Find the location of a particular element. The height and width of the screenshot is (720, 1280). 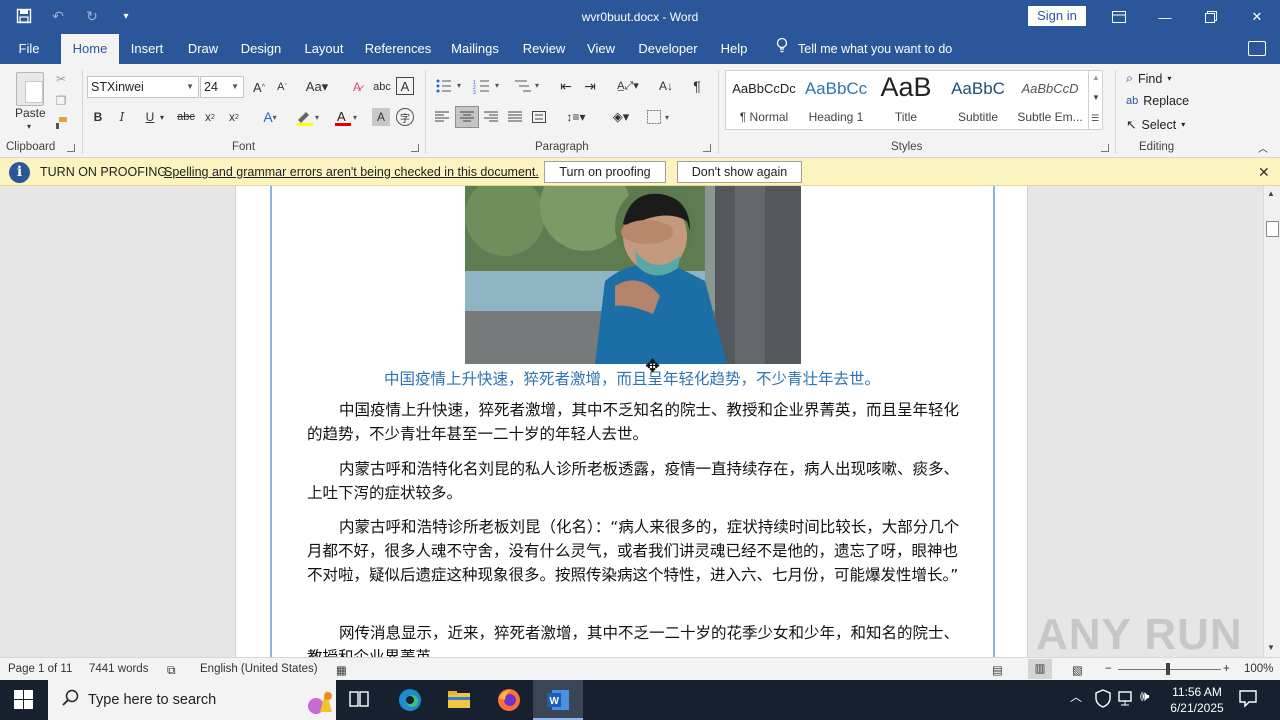

grow-font-icon: A ^ is located at coordinates (259, 87).